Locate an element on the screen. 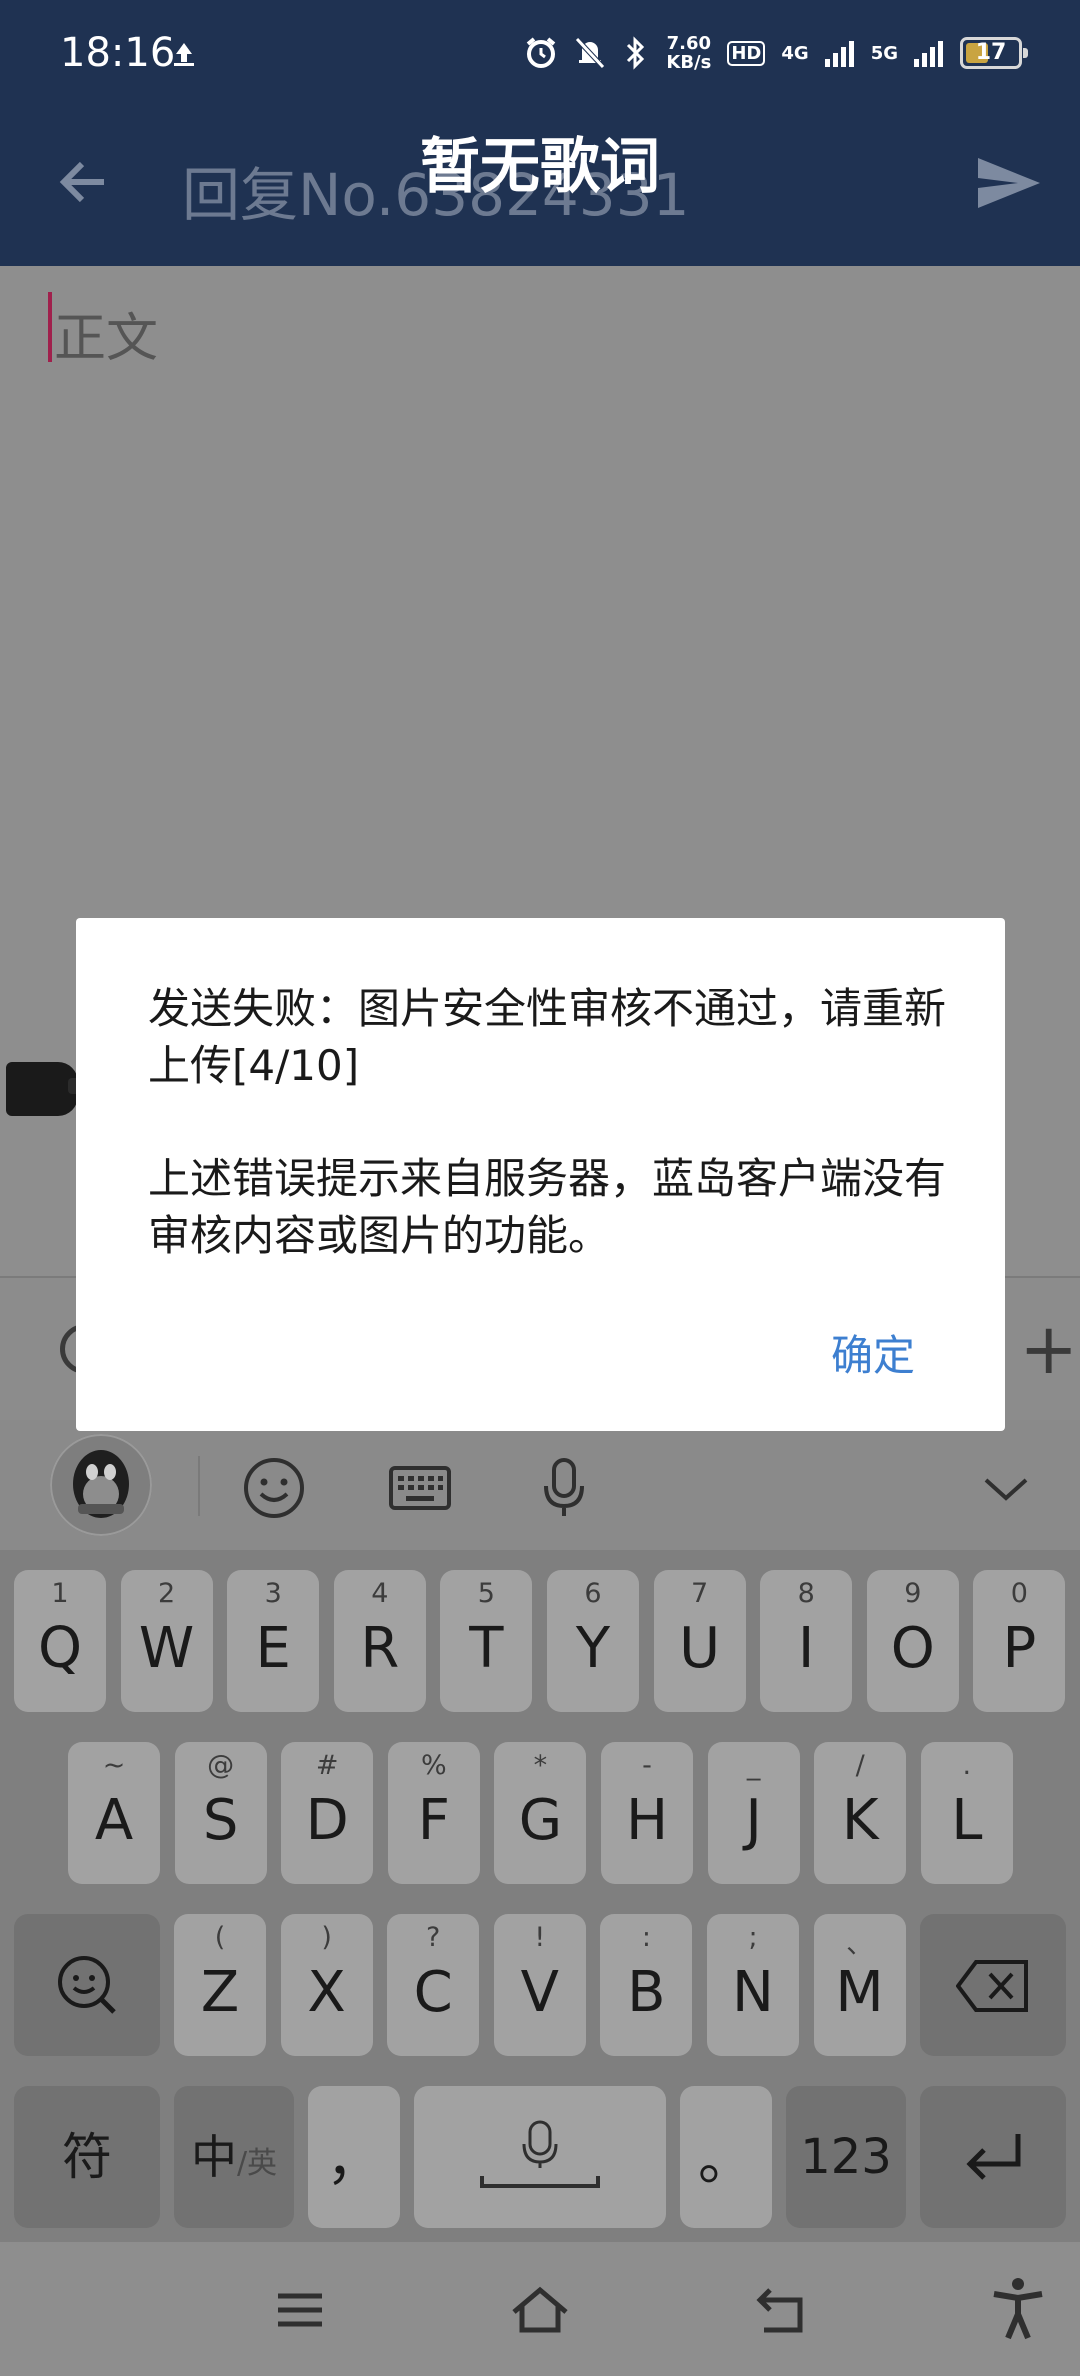 This screenshot has width=1080, height=2376. key-i: 8I is located at coordinates (806, 1641).